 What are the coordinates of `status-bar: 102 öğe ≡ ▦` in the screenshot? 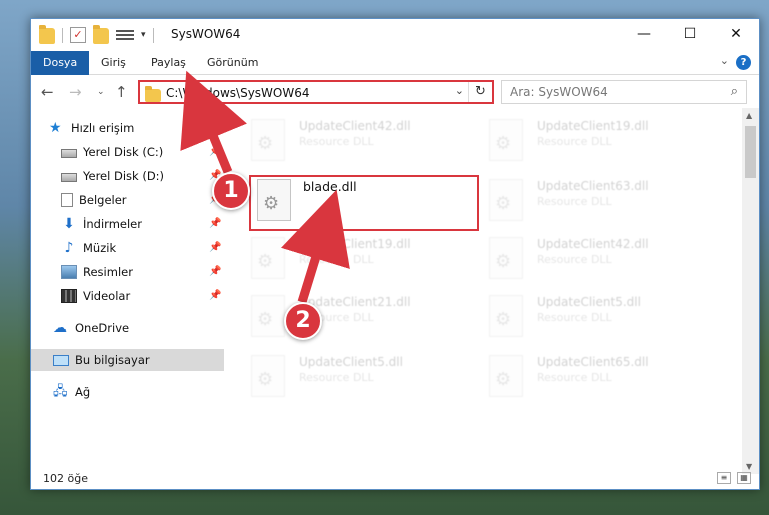 It's located at (395, 479).